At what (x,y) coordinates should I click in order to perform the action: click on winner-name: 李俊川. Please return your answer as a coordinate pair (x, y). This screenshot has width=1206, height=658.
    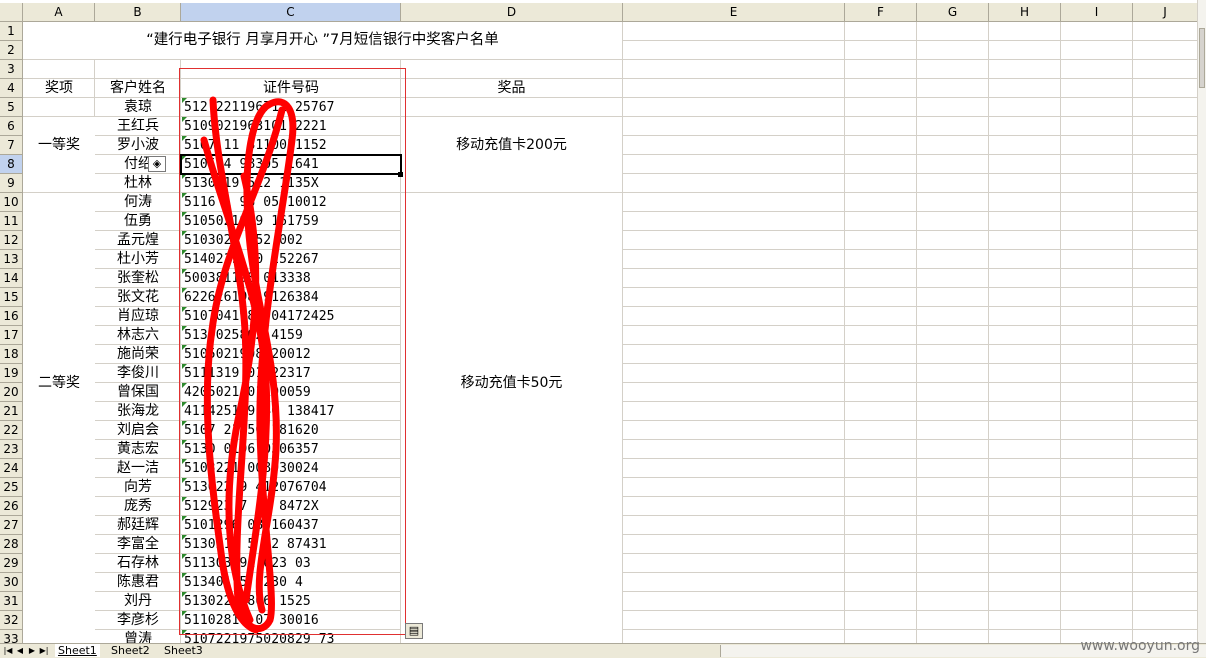
    Looking at the image, I should click on (138, 373).